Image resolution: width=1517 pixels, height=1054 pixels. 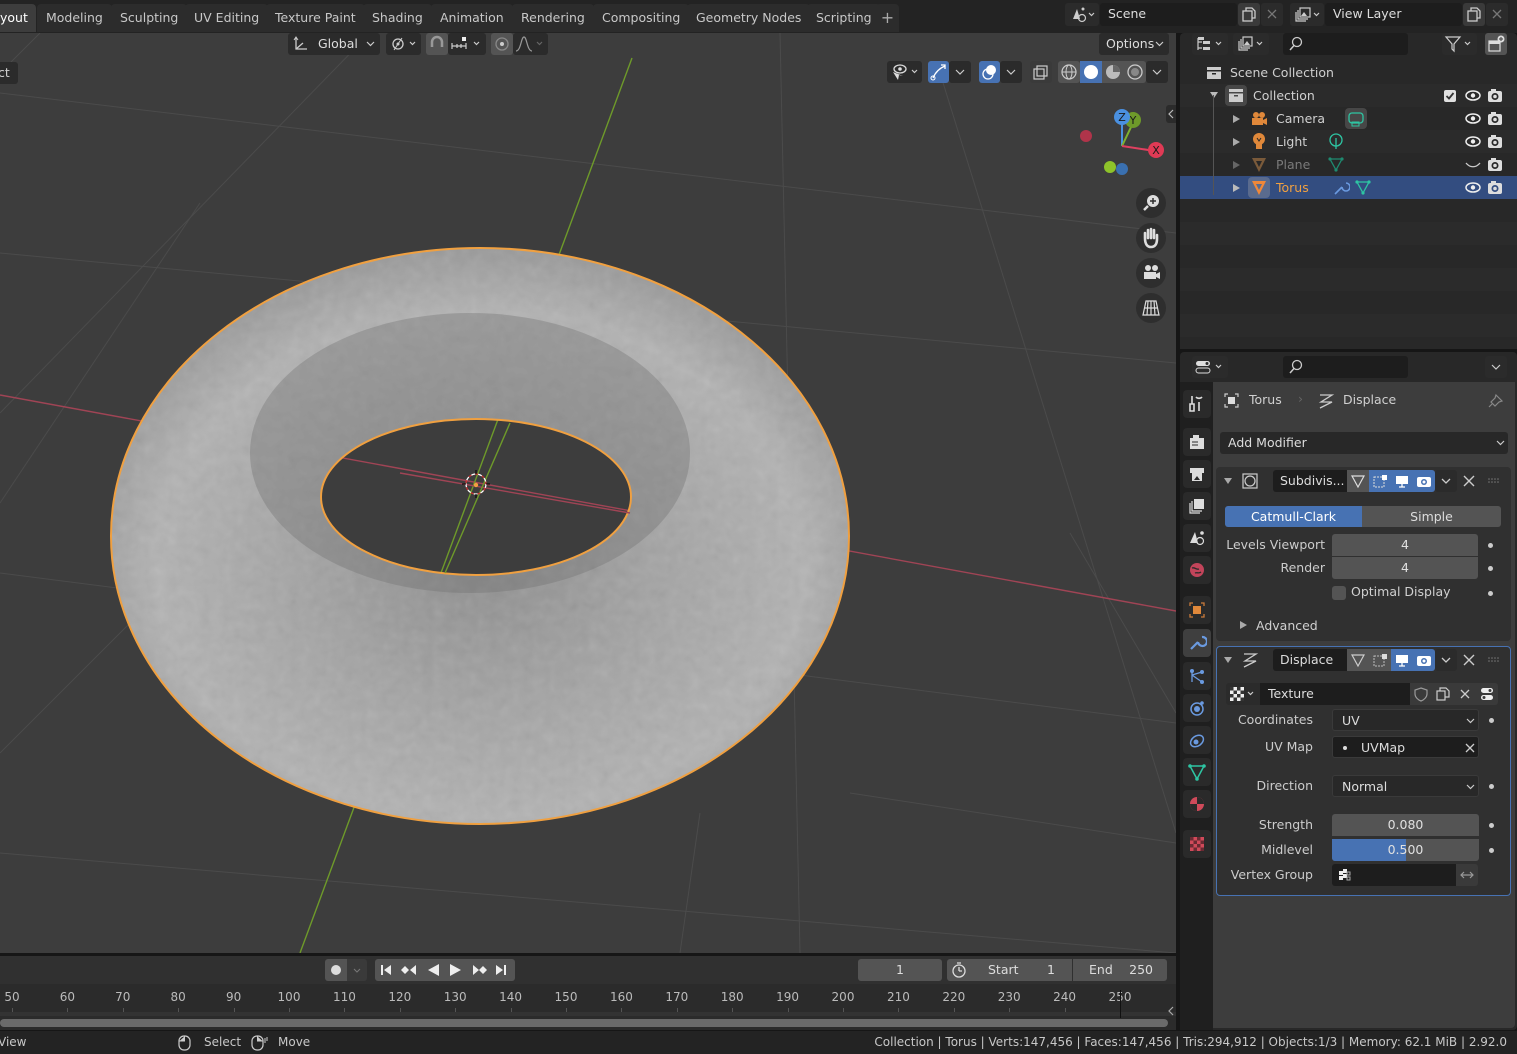 I want to click on tab-texture, so click(x=1197, y=844).